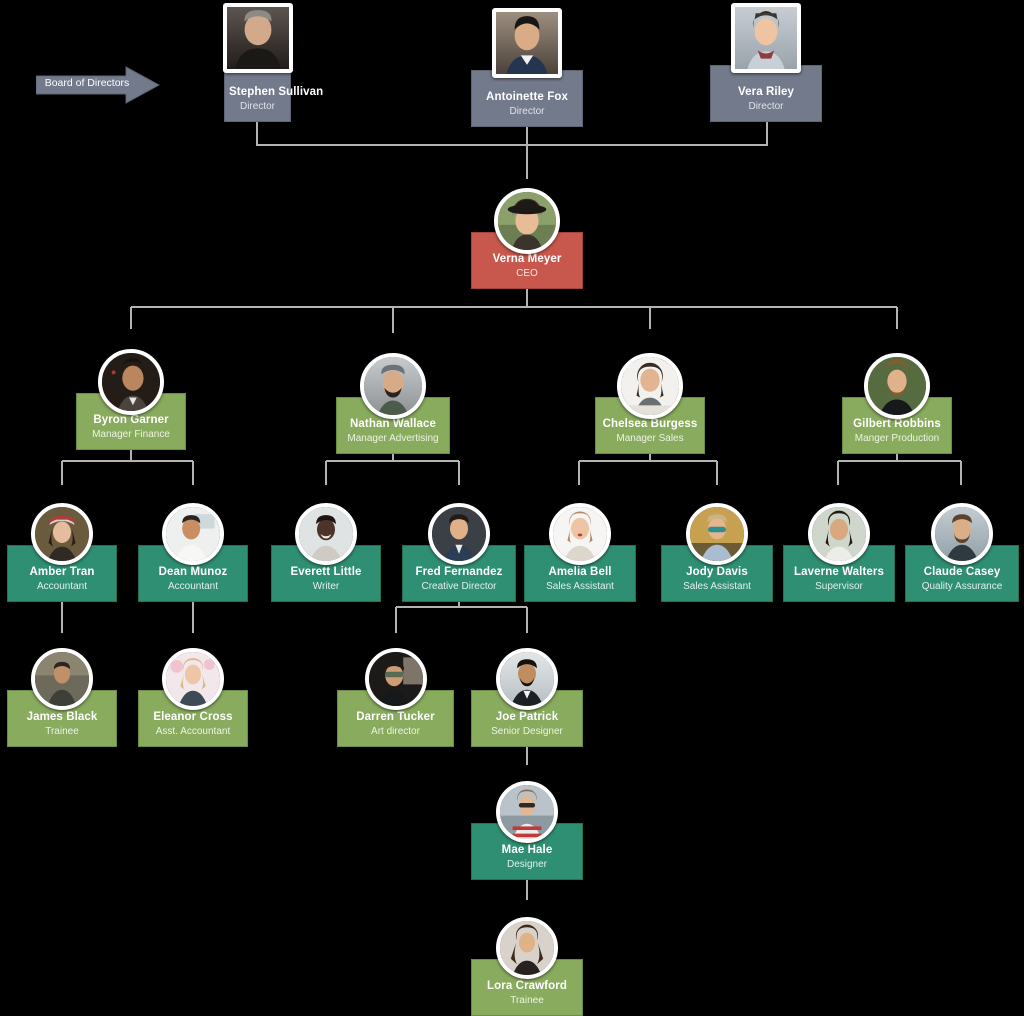 This screenshot has width=1024, height=1016. I want to click on org-node-darren-tucker: Darren Tucker Art director, so click(395, 697).